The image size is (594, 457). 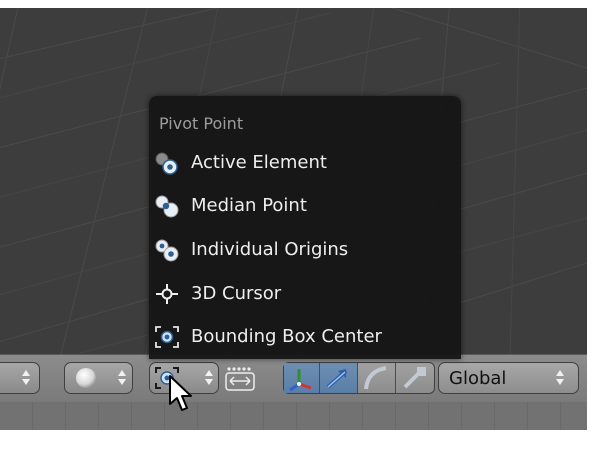 What do you see at coordinates (286, 336) in the screenshot?
I see `menu-item-label: Bounding Box Center` at bounding box center [286, 336].